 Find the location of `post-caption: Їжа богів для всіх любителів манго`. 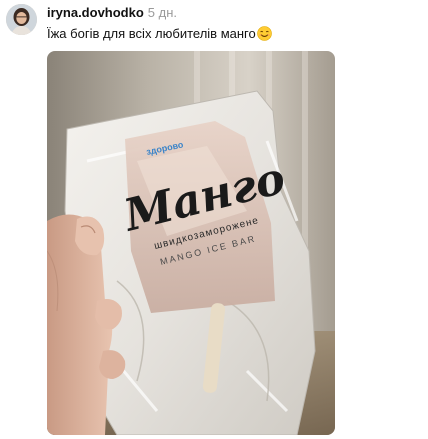

post-caption: Їжа богів для всіх любителів манго is located at coordinates (159, 35).